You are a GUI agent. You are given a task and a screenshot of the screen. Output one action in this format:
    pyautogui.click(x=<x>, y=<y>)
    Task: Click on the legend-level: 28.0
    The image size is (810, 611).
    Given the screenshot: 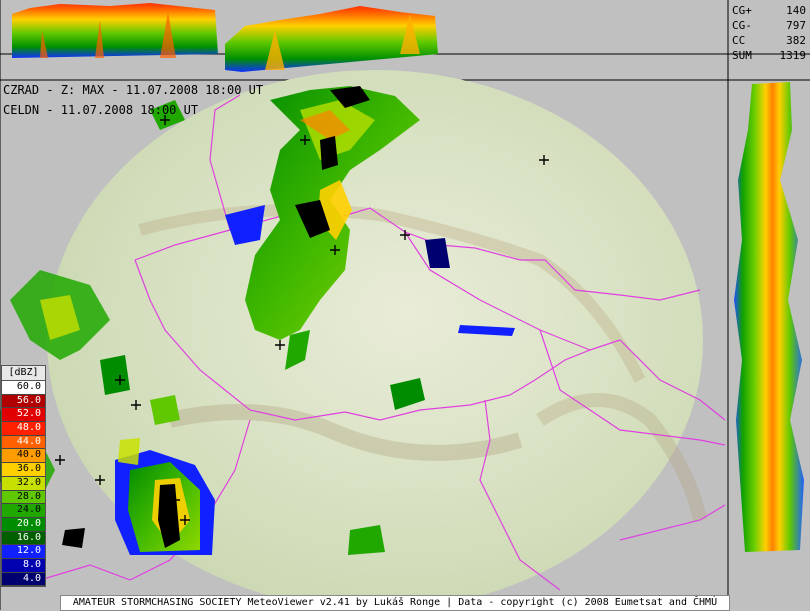 What is the action you would take?
    pyautogui.click(x=23, y=497)
    